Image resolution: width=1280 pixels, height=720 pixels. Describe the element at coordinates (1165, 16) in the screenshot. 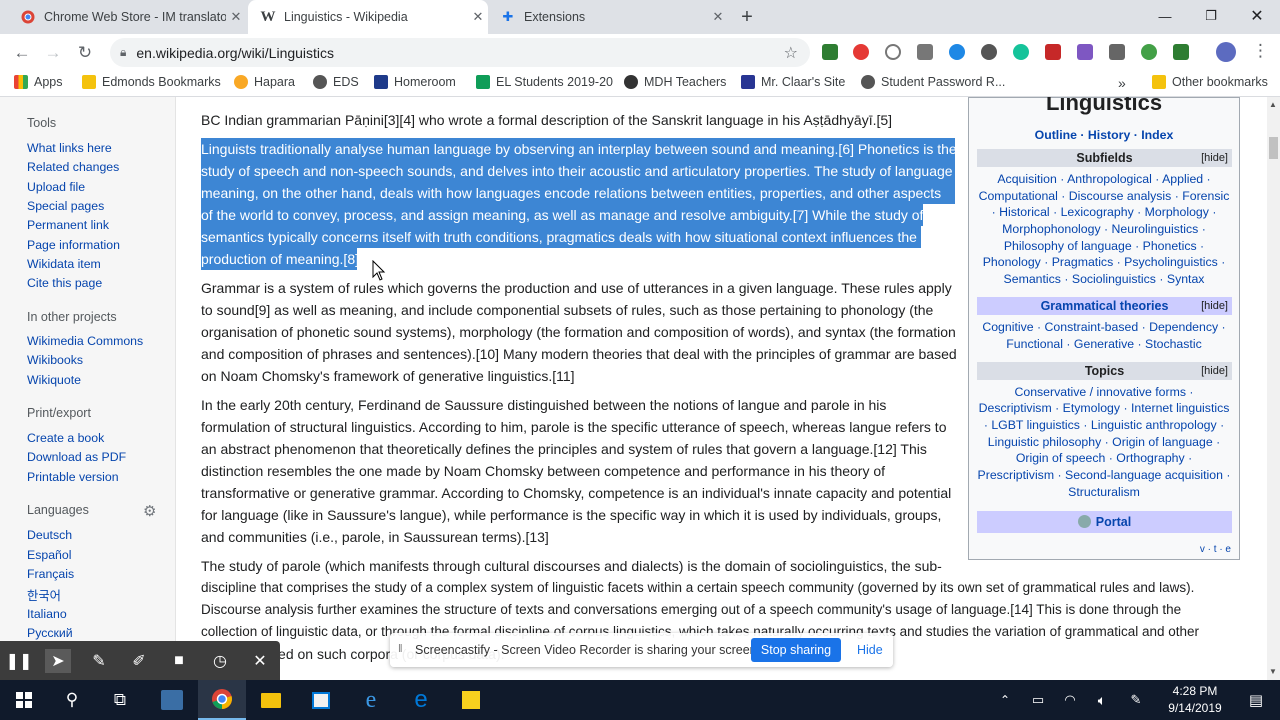

I see `minimize-button: —` at that location.